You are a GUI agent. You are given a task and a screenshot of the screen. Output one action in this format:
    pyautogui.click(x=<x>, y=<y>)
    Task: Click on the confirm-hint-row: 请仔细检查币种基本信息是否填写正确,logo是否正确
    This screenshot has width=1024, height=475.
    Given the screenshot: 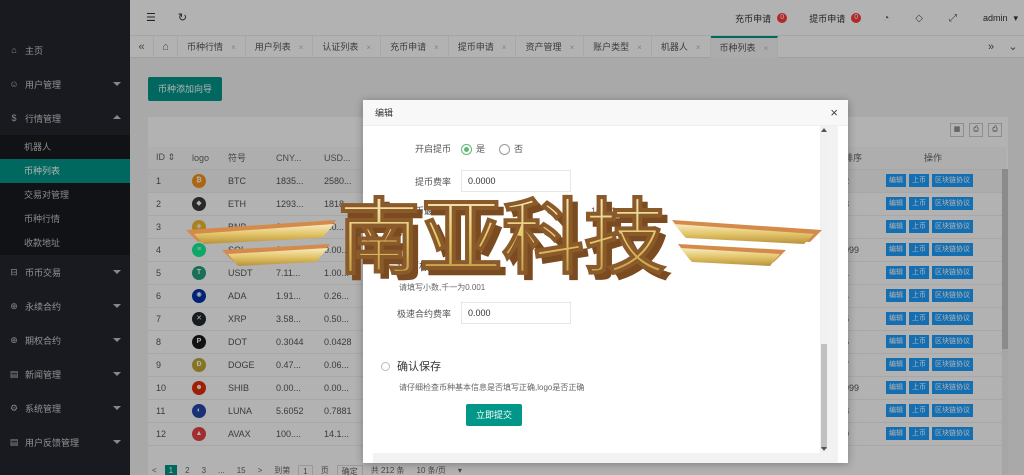 What is the action you would take?
    pyautogui.click(x=491, y=387)
    